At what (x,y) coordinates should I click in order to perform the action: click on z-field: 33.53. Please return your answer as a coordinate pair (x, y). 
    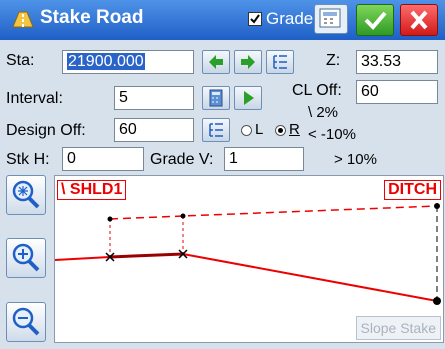
    Looking at the image, I should click on (397, 62).